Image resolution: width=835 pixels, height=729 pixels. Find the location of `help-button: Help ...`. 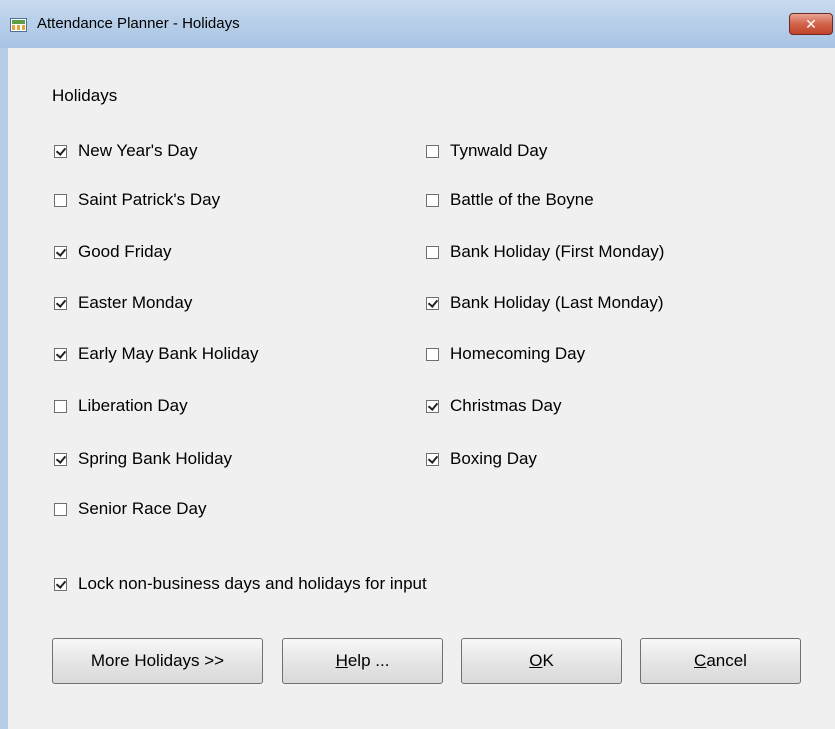

help-button: Help ... is located at coordinates (362, 661).